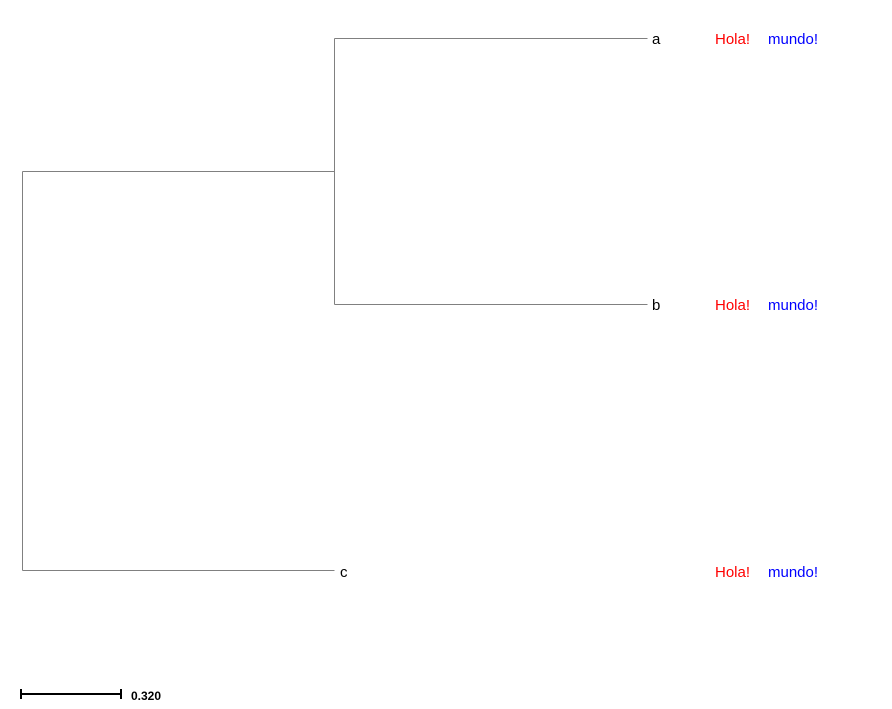 This screenshot has width=892, height=709. Describe the element at coordinates (732, 572) in the screenshot. I see `face-hola-c: Hola!` at that location.